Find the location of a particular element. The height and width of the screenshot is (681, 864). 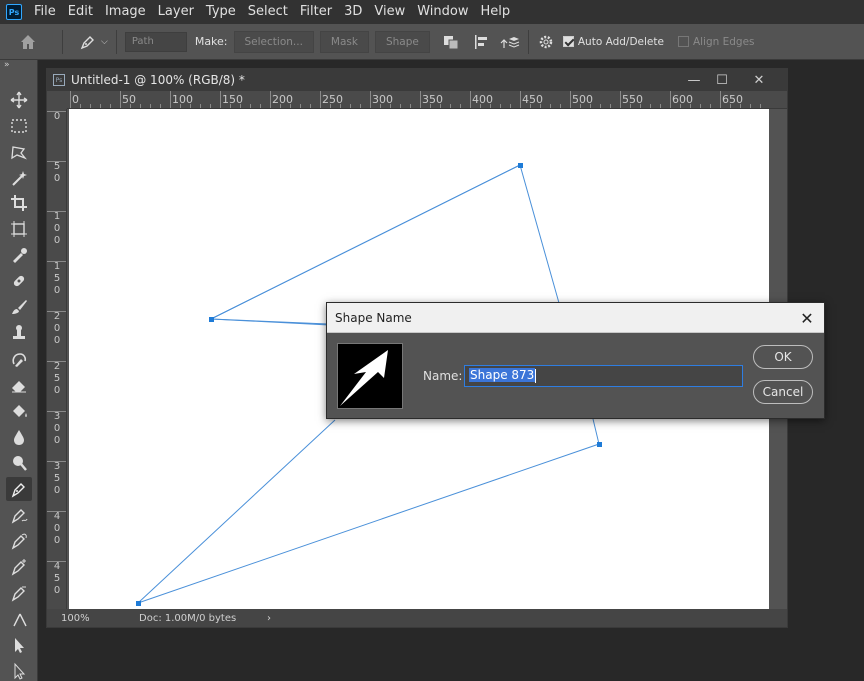

menu-help: Help is located at coordinates (496, 12).